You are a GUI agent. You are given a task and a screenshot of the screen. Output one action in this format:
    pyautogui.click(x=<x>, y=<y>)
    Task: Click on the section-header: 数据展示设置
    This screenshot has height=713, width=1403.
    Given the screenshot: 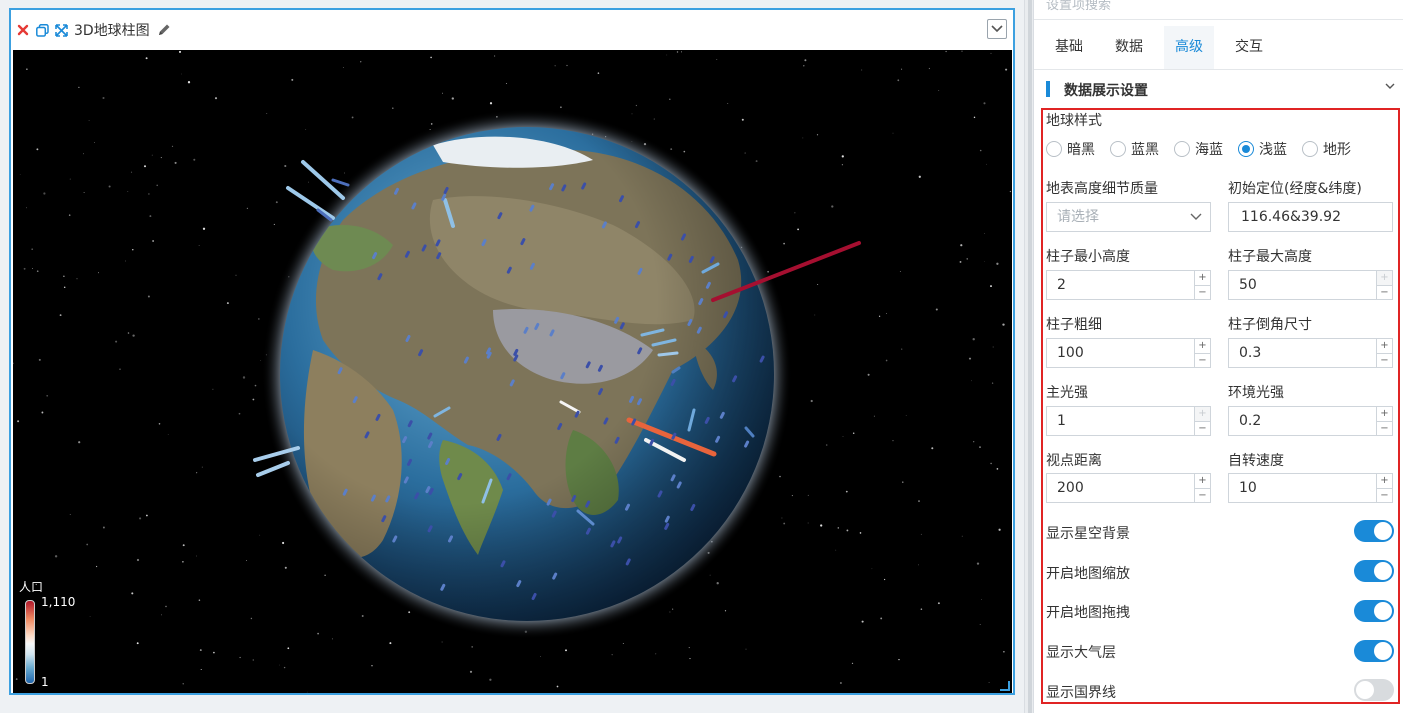 What is the action you would take?
    pyautogui.click(x=1221, y=90)
    